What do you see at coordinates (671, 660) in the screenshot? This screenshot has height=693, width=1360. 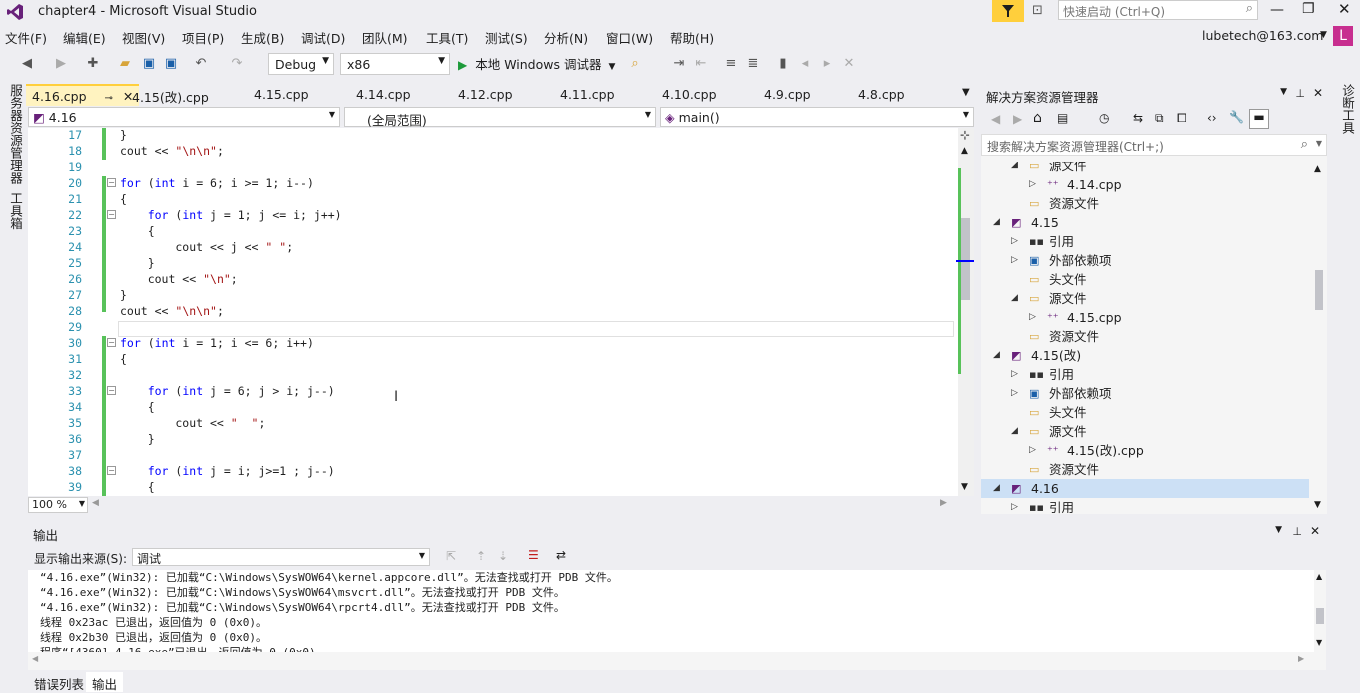 I see `output-horizontal-scrollbar: ◀ ▶` at bounding box center [671, 660].